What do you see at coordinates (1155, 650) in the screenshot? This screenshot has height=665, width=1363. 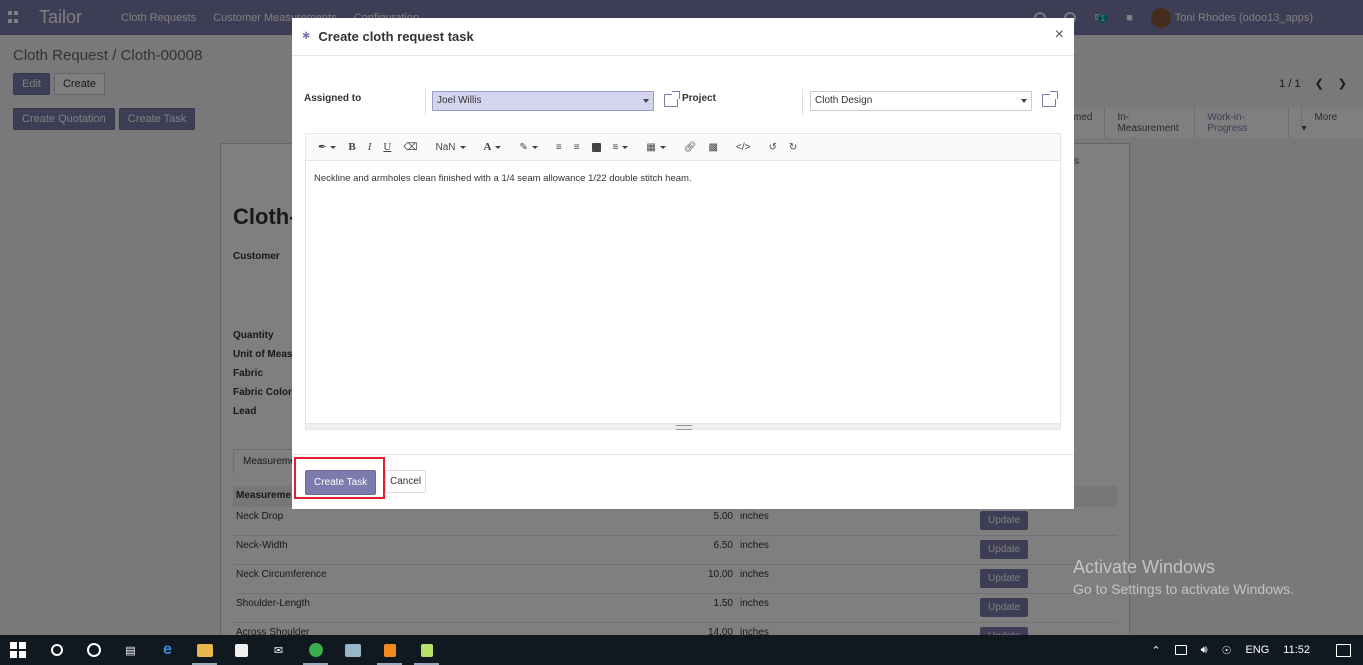 I see `tray-overflow-icon: ⌃` at bounding box center [1155, 650].